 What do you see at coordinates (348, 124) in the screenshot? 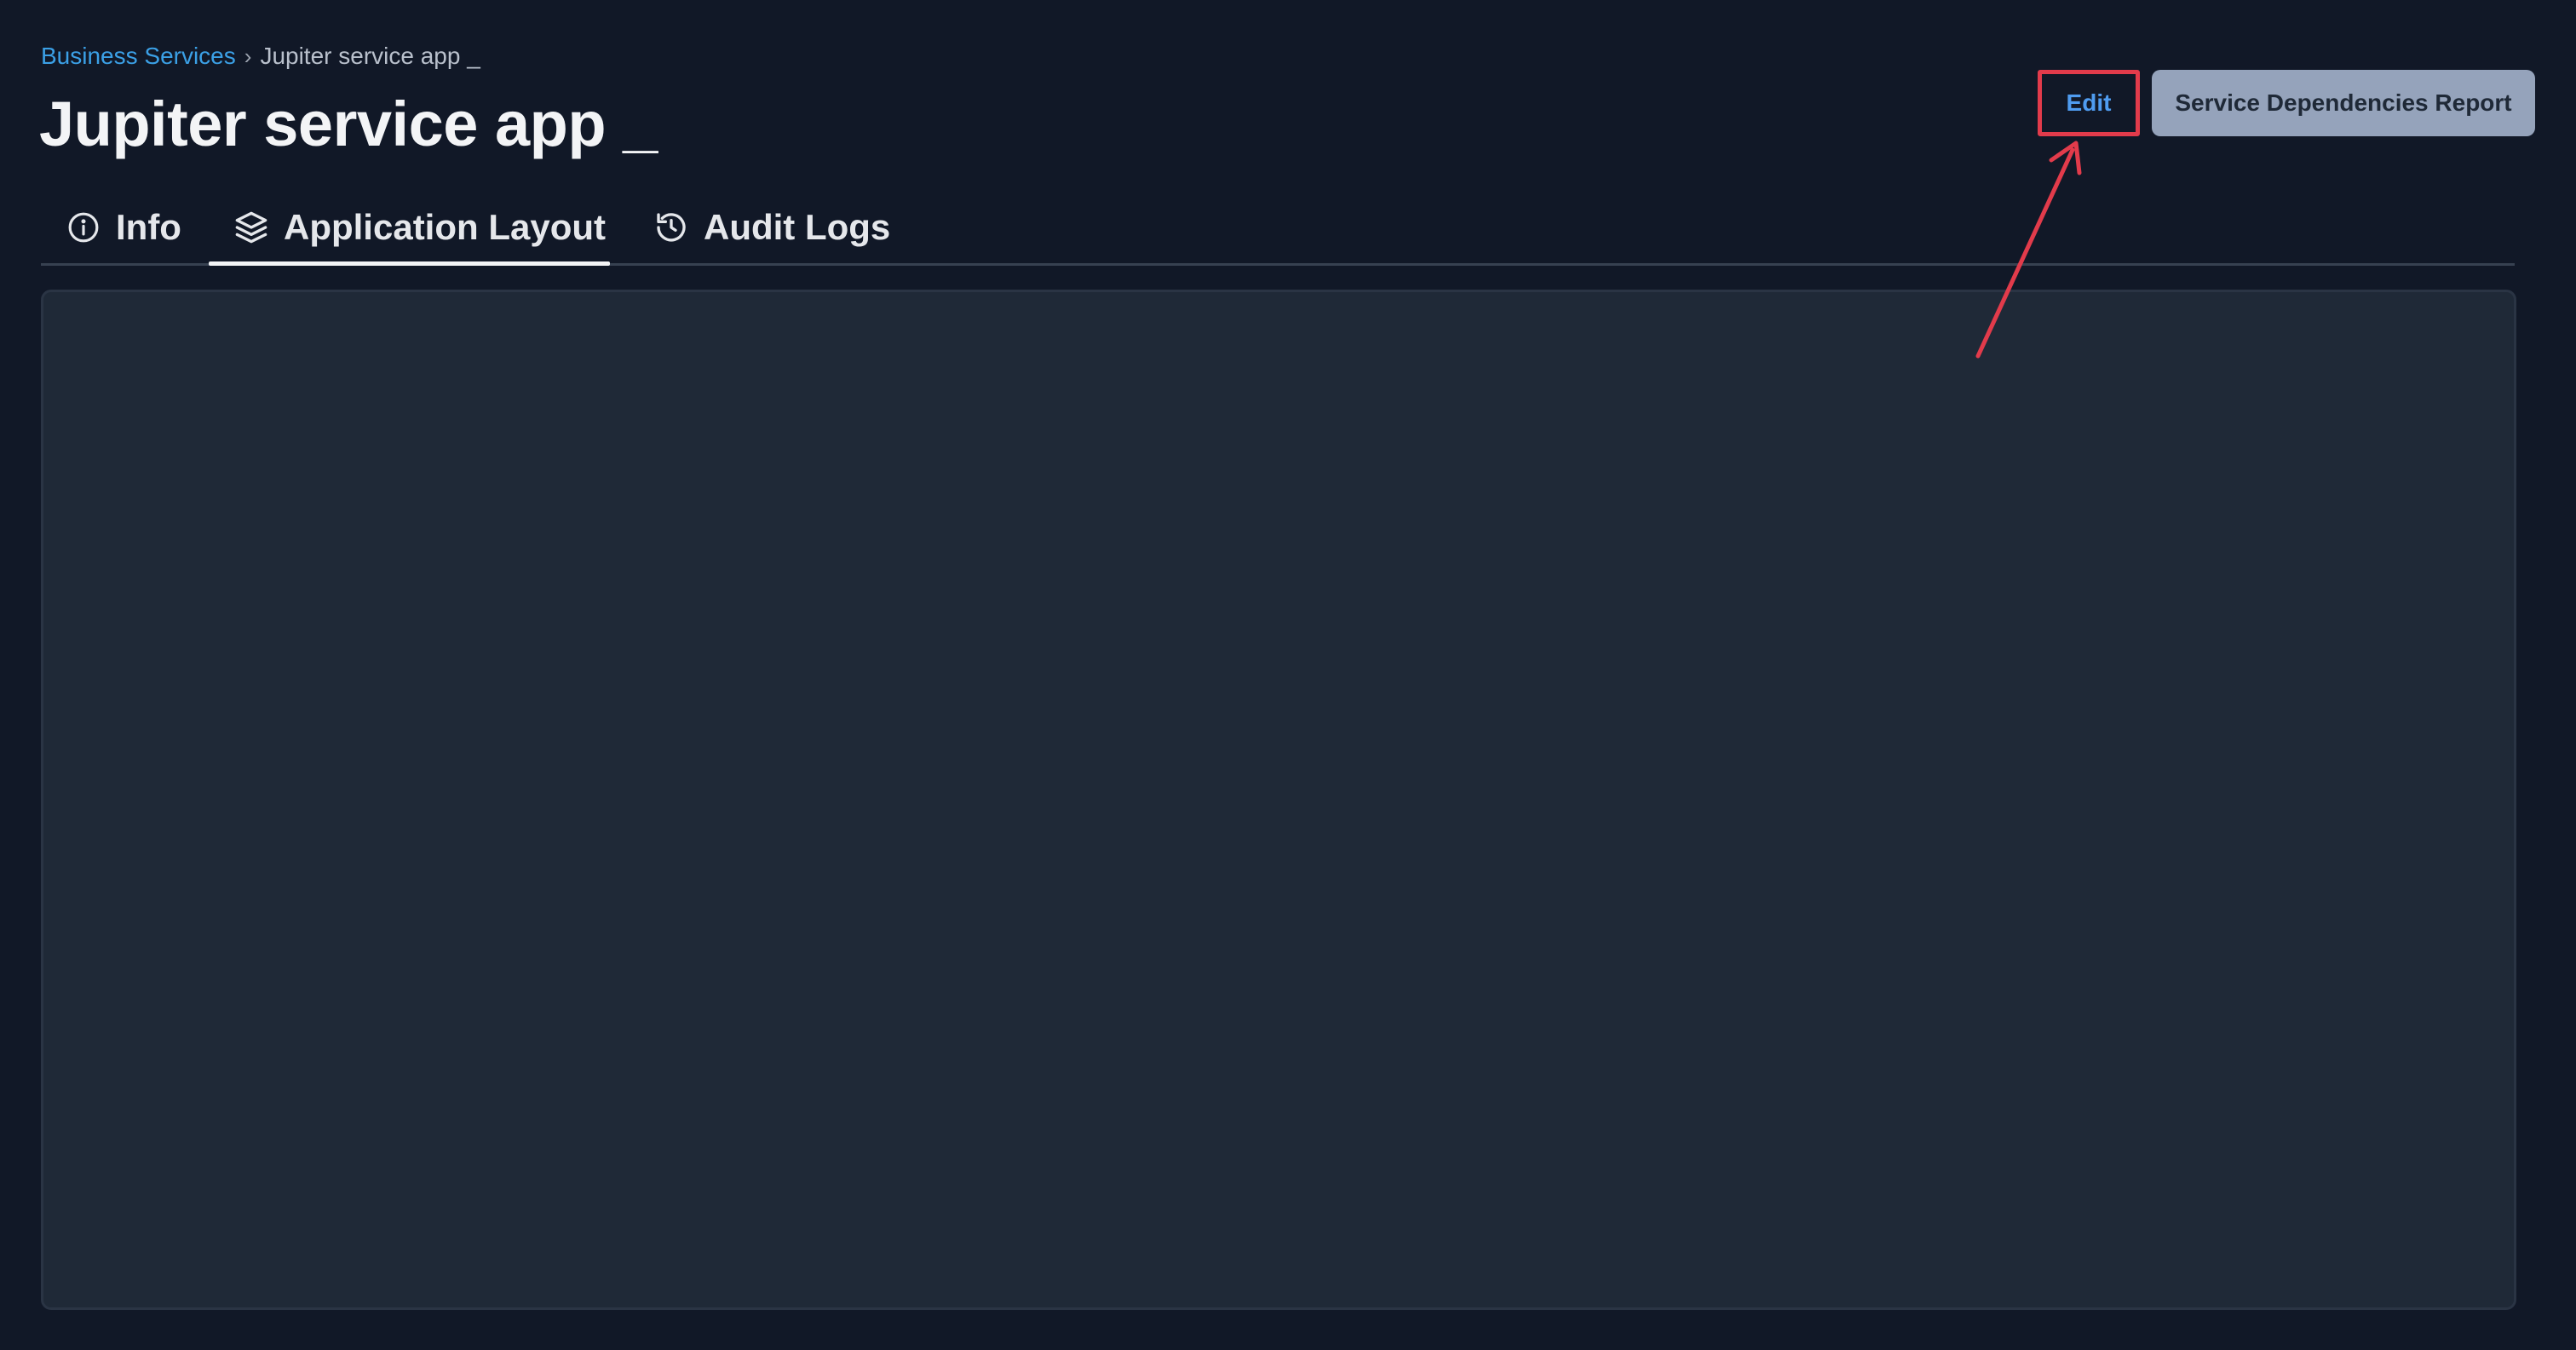
I see `page-title: Jupiter service app _` at bounding box center [348, 124].